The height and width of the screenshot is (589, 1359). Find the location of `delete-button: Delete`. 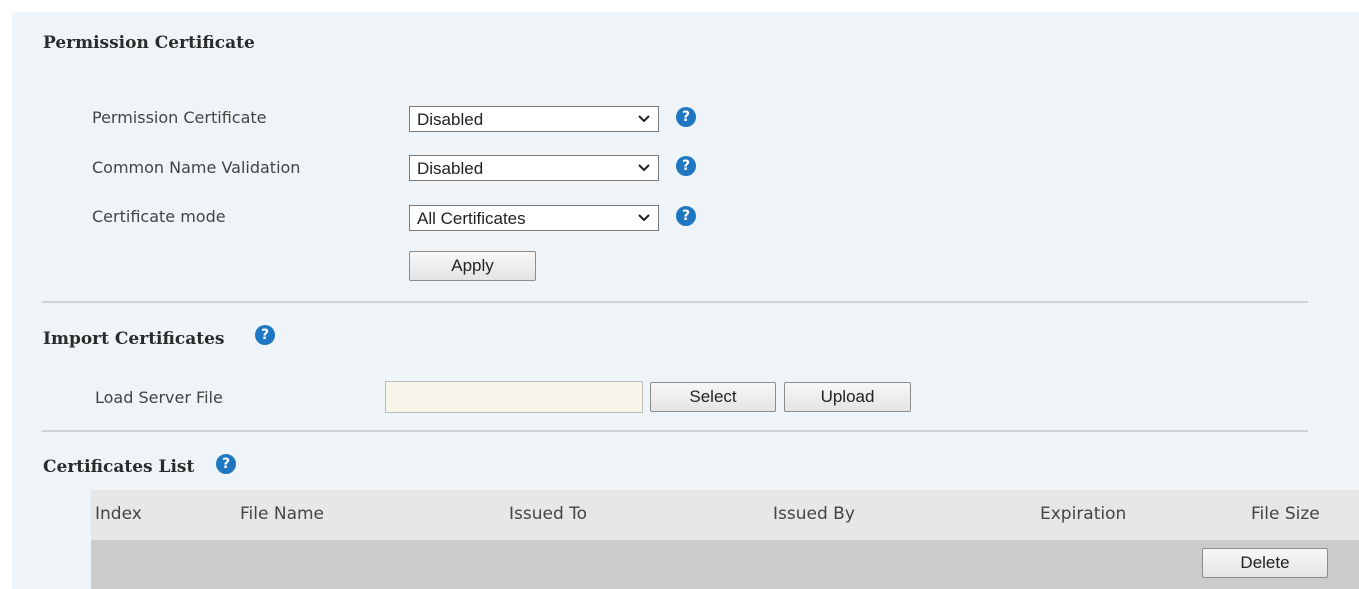

delete-button: Delete is located at coordinates (1265, 563).